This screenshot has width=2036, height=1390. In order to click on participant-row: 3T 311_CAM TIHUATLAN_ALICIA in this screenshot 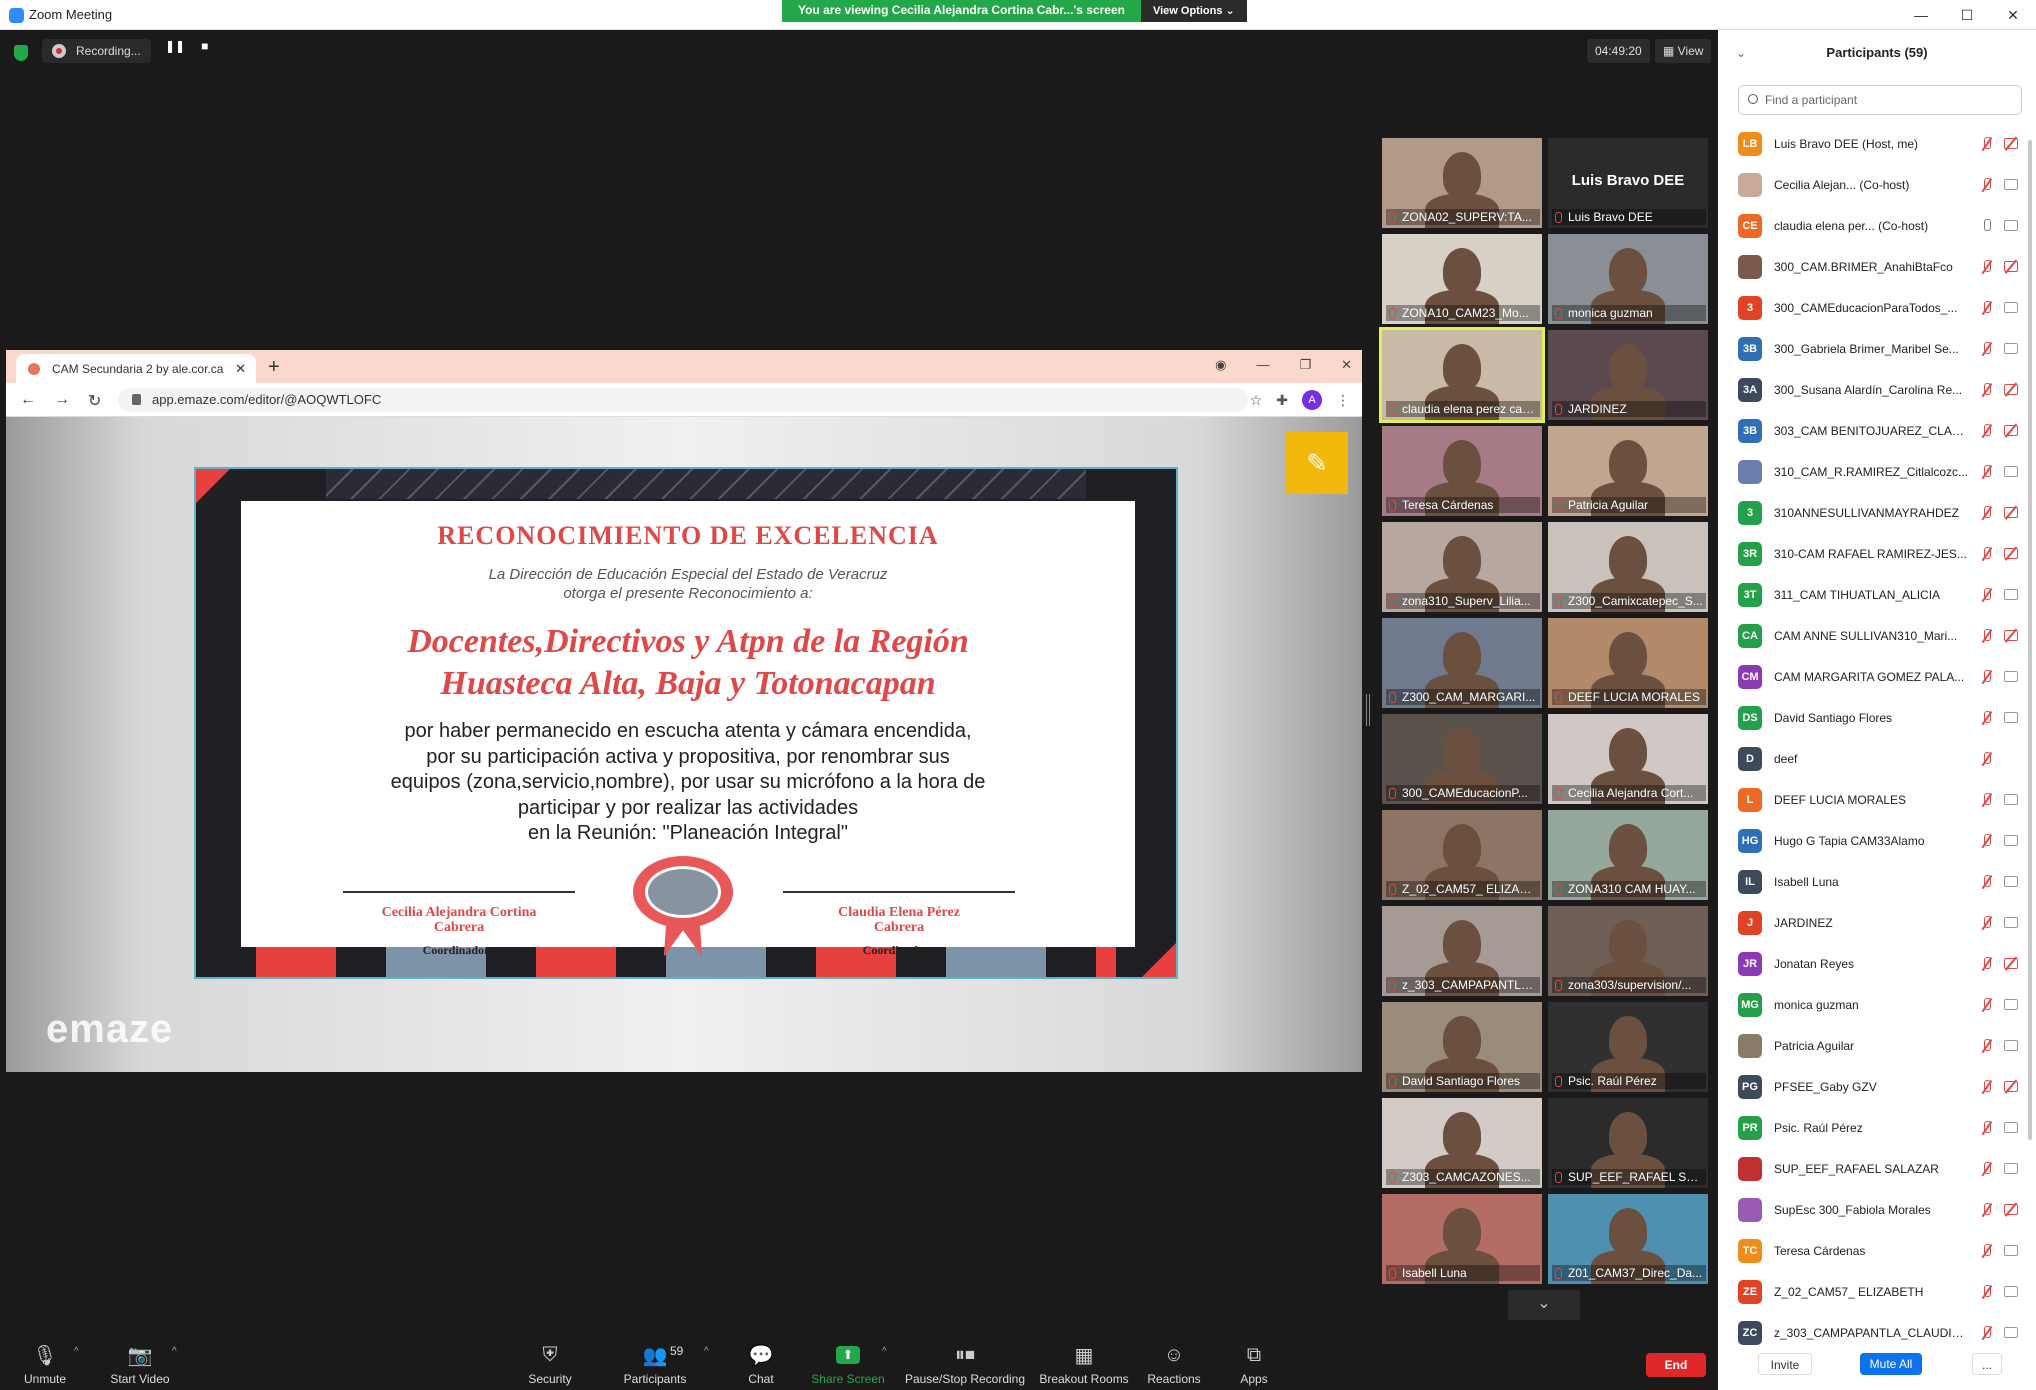, I will do `click(1873, 595)`.